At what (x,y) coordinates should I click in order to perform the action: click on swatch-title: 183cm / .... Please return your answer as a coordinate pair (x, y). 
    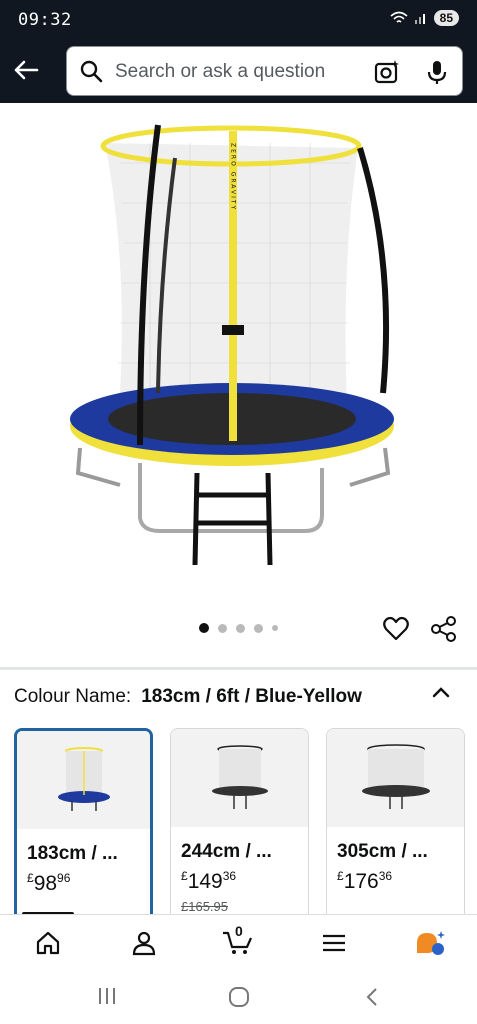
    Looking at the image, I should click on (72, 853).